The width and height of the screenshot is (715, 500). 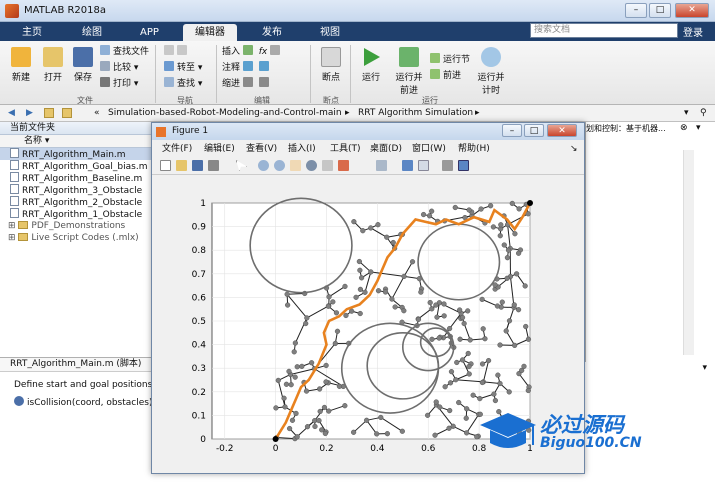 What do you see at coordinates (279, 165) in the screenshot?
I see `zoom-out-icon` at bounding box center [279, 165].